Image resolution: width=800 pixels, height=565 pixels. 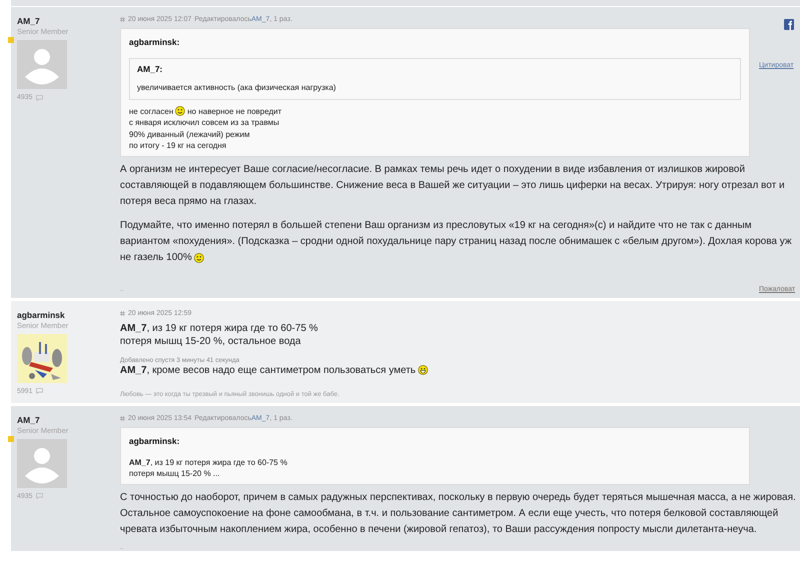 I want to click on post-text: С точностью до наоборот, причем в самых радужных перспективах, поскольку в первую очередь будет теряться мышечная масса, а не жировая. Остальное самоуспокоение на фоне самообмана, в т.ч. и пользование сантиметром. А если еще учесть, что потеря белковой составляющей чревата избыточным накоплением жира, особенно в печени (жировой гепатоз), то Ваши рассуждения попросту мысли дилетанта-неуча., so click(x=458, y=513).